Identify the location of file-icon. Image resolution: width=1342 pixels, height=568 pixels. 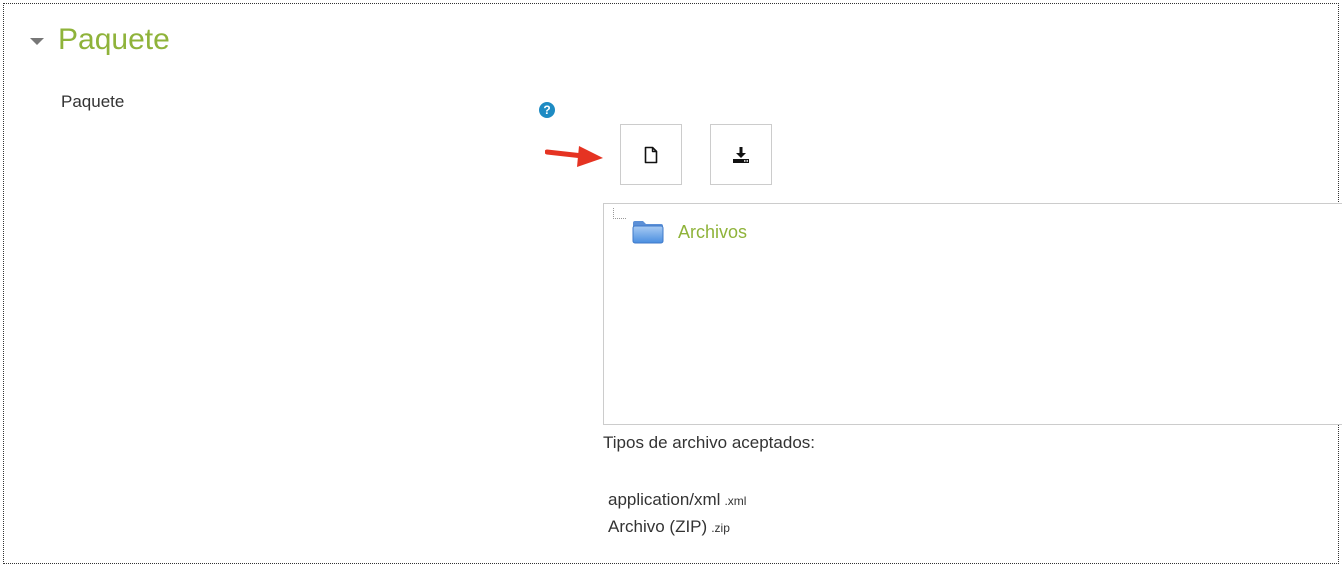
(651, 154).